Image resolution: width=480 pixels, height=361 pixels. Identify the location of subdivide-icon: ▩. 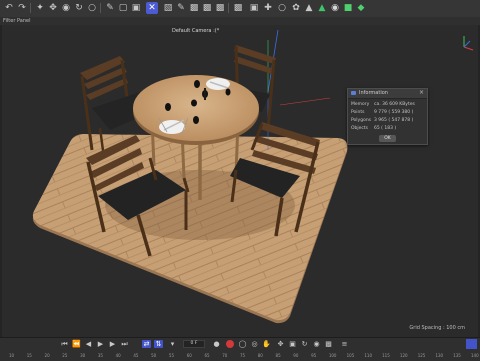
(194, 8).